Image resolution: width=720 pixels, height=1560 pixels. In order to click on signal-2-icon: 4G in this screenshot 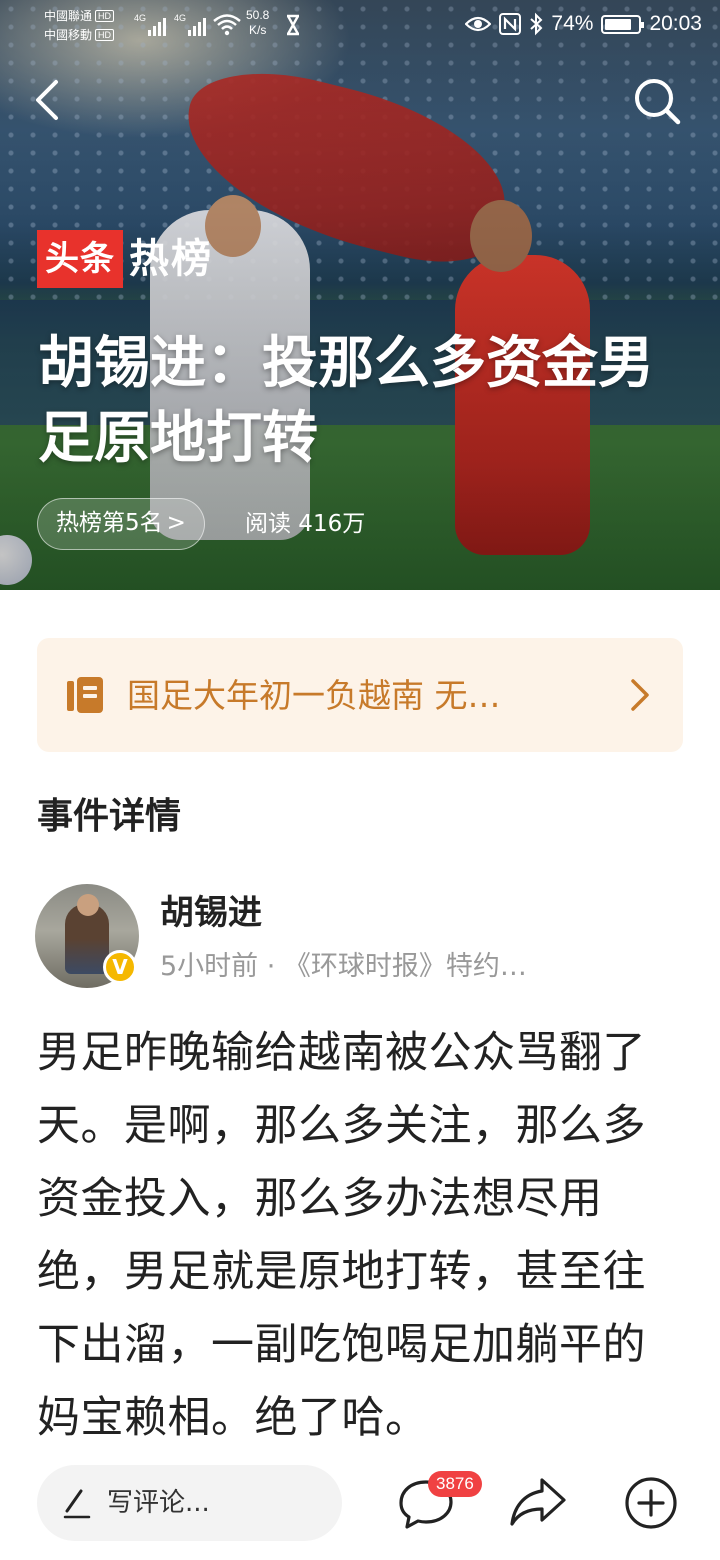, I will do `click(190, 25)`.